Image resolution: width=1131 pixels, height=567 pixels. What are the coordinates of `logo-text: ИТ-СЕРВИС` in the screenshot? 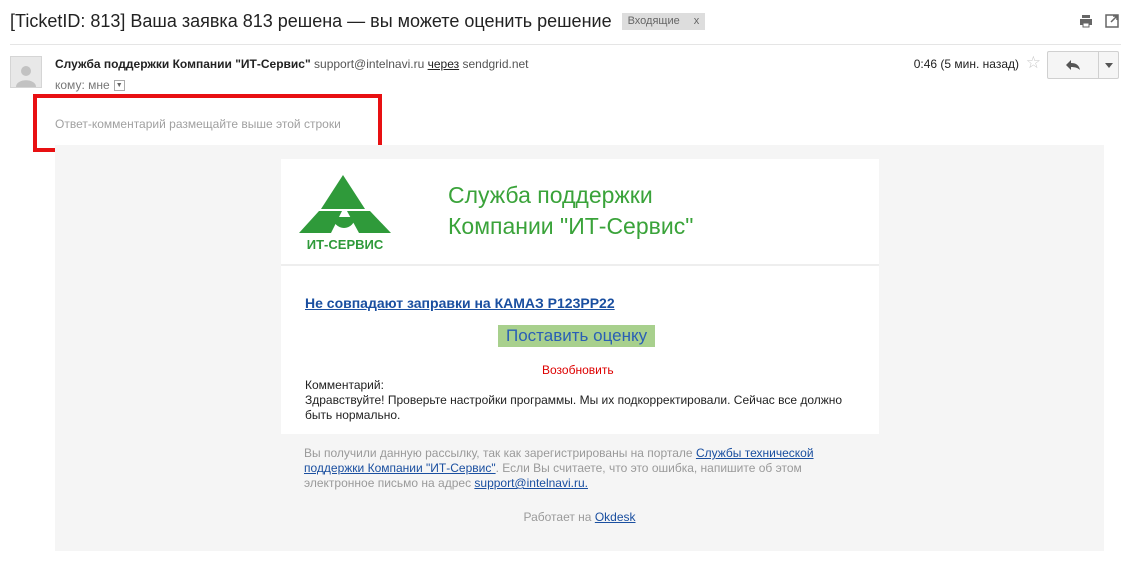 It's located at (345, 244).